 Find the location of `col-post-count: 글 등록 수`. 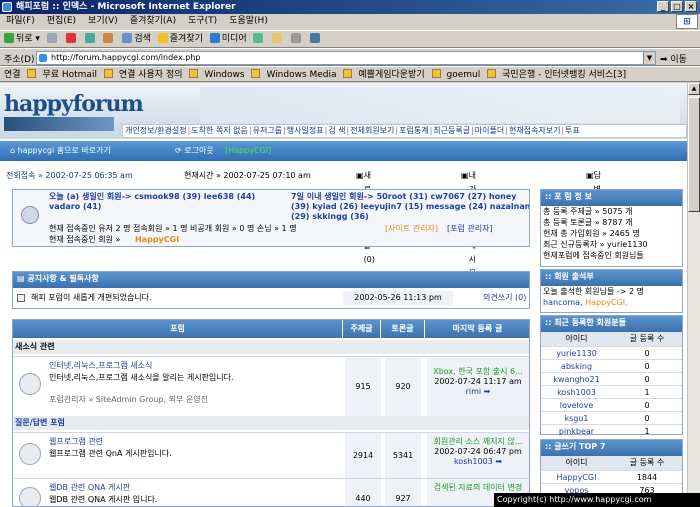

col-post-count: 글 등록 수 is located at coordinates (647, 463).